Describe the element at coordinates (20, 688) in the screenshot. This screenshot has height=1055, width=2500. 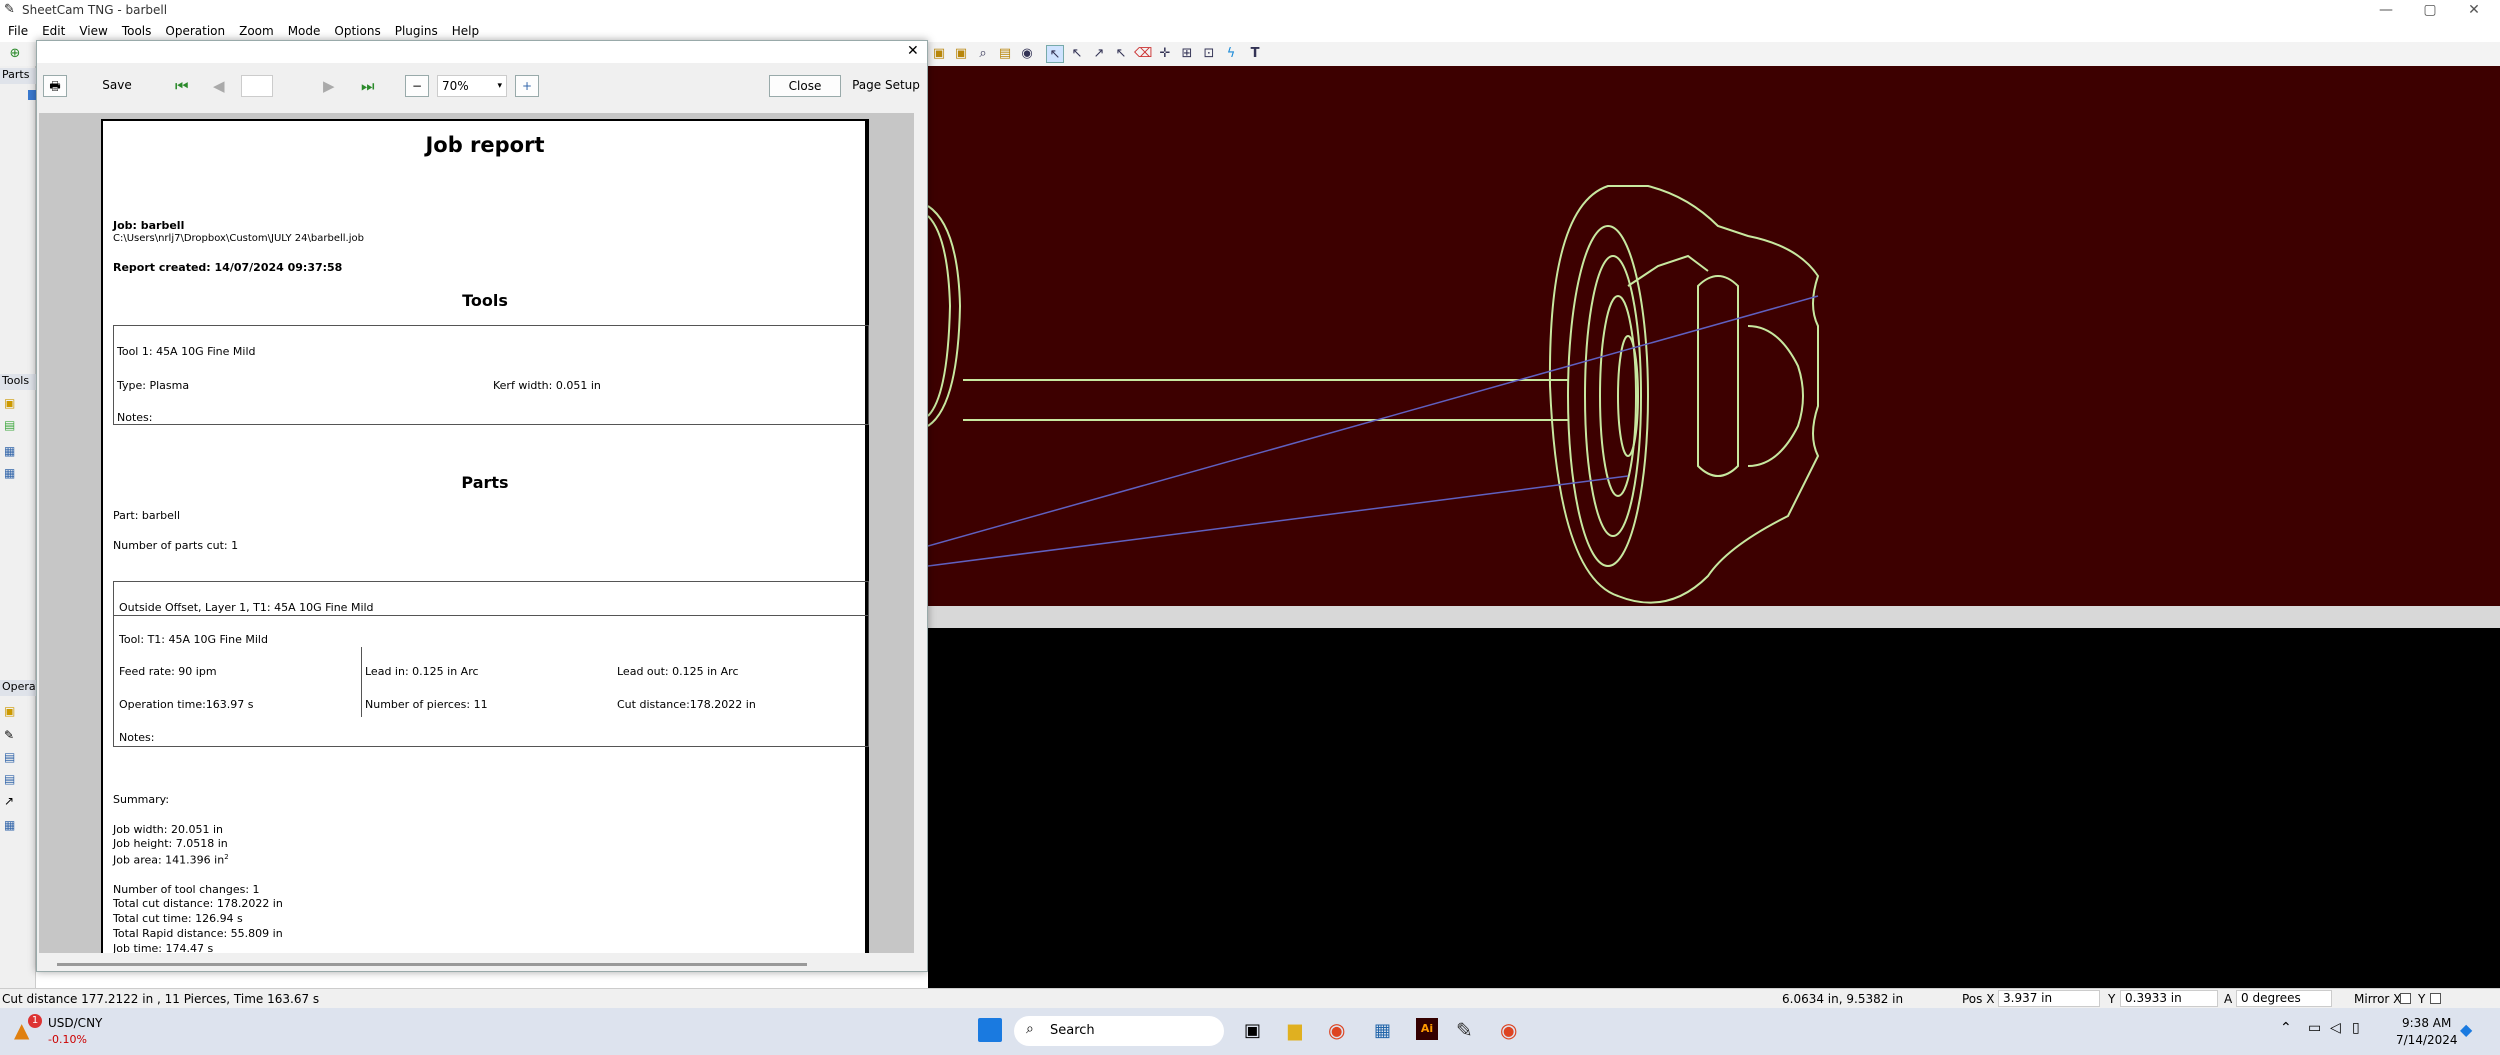
I see `operations-panel-header: Operat` at that location.